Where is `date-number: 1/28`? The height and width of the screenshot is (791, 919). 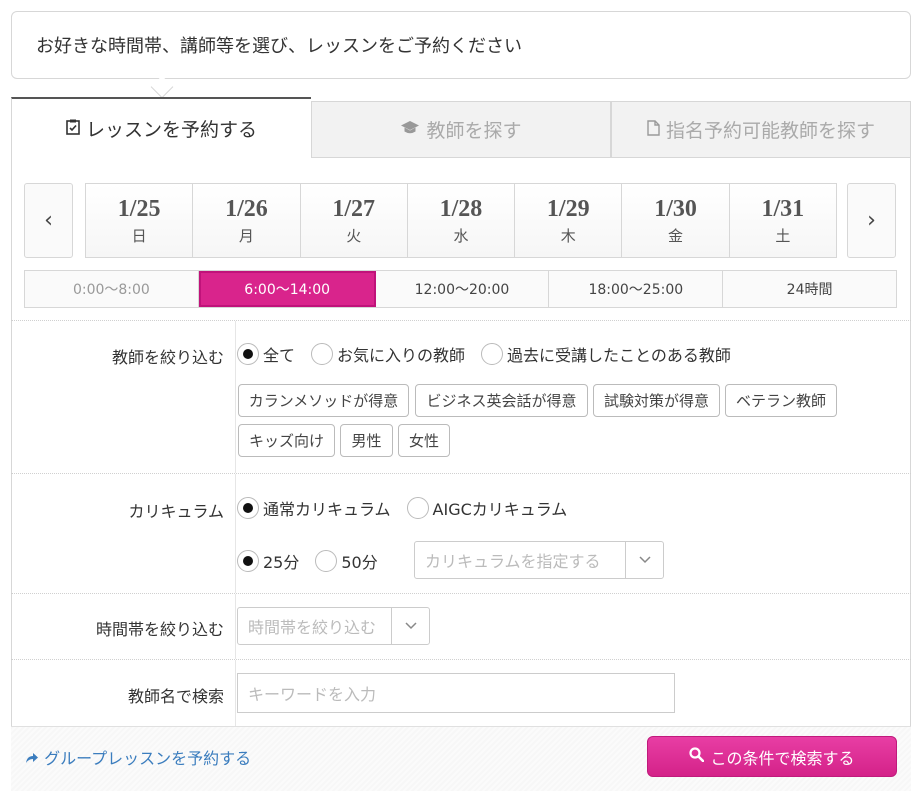 date-number: 1/28 is located at coordinates (461, 208).